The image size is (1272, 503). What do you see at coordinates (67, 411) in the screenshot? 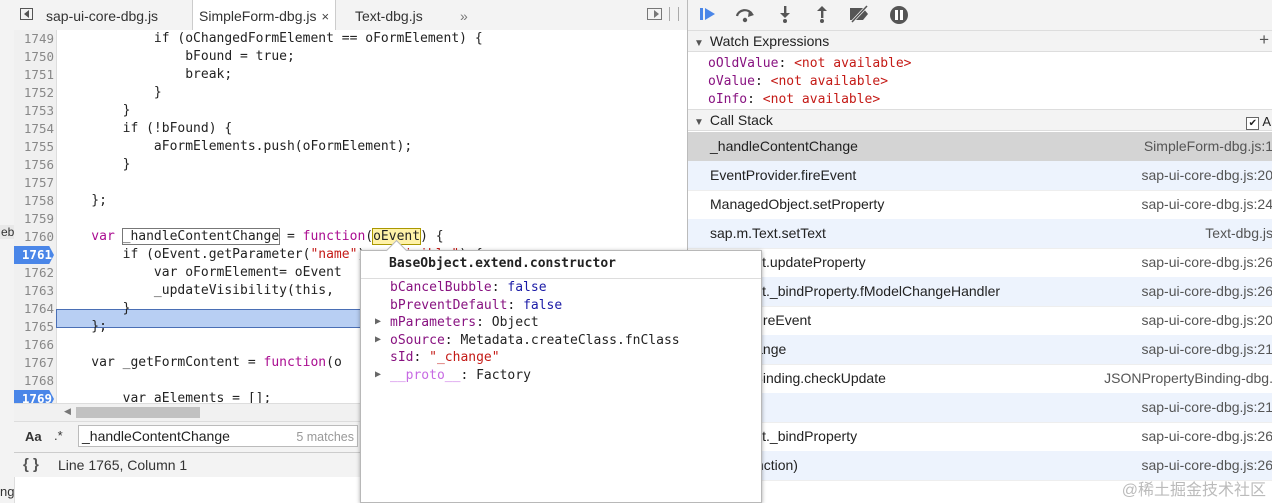
I see `scroll-left-icon: ◀` at bounding box center [67, 411].